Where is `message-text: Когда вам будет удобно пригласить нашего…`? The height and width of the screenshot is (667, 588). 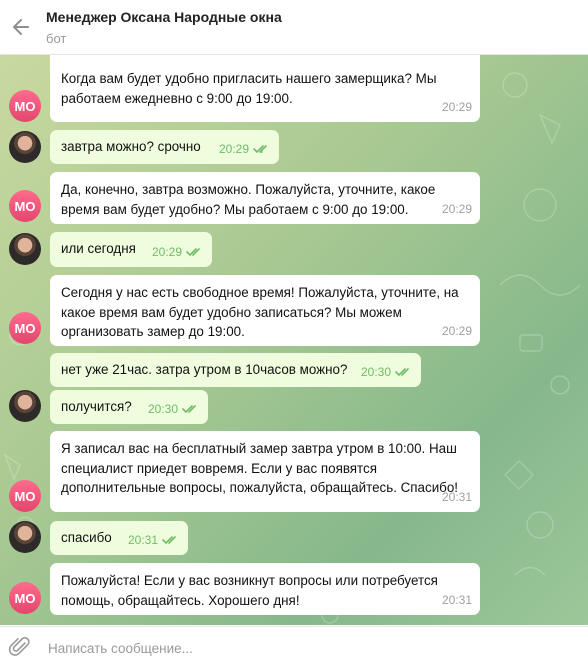 message-text: Когда вам будет удобно пригласить нашего… is located at coordinates (251, 88).